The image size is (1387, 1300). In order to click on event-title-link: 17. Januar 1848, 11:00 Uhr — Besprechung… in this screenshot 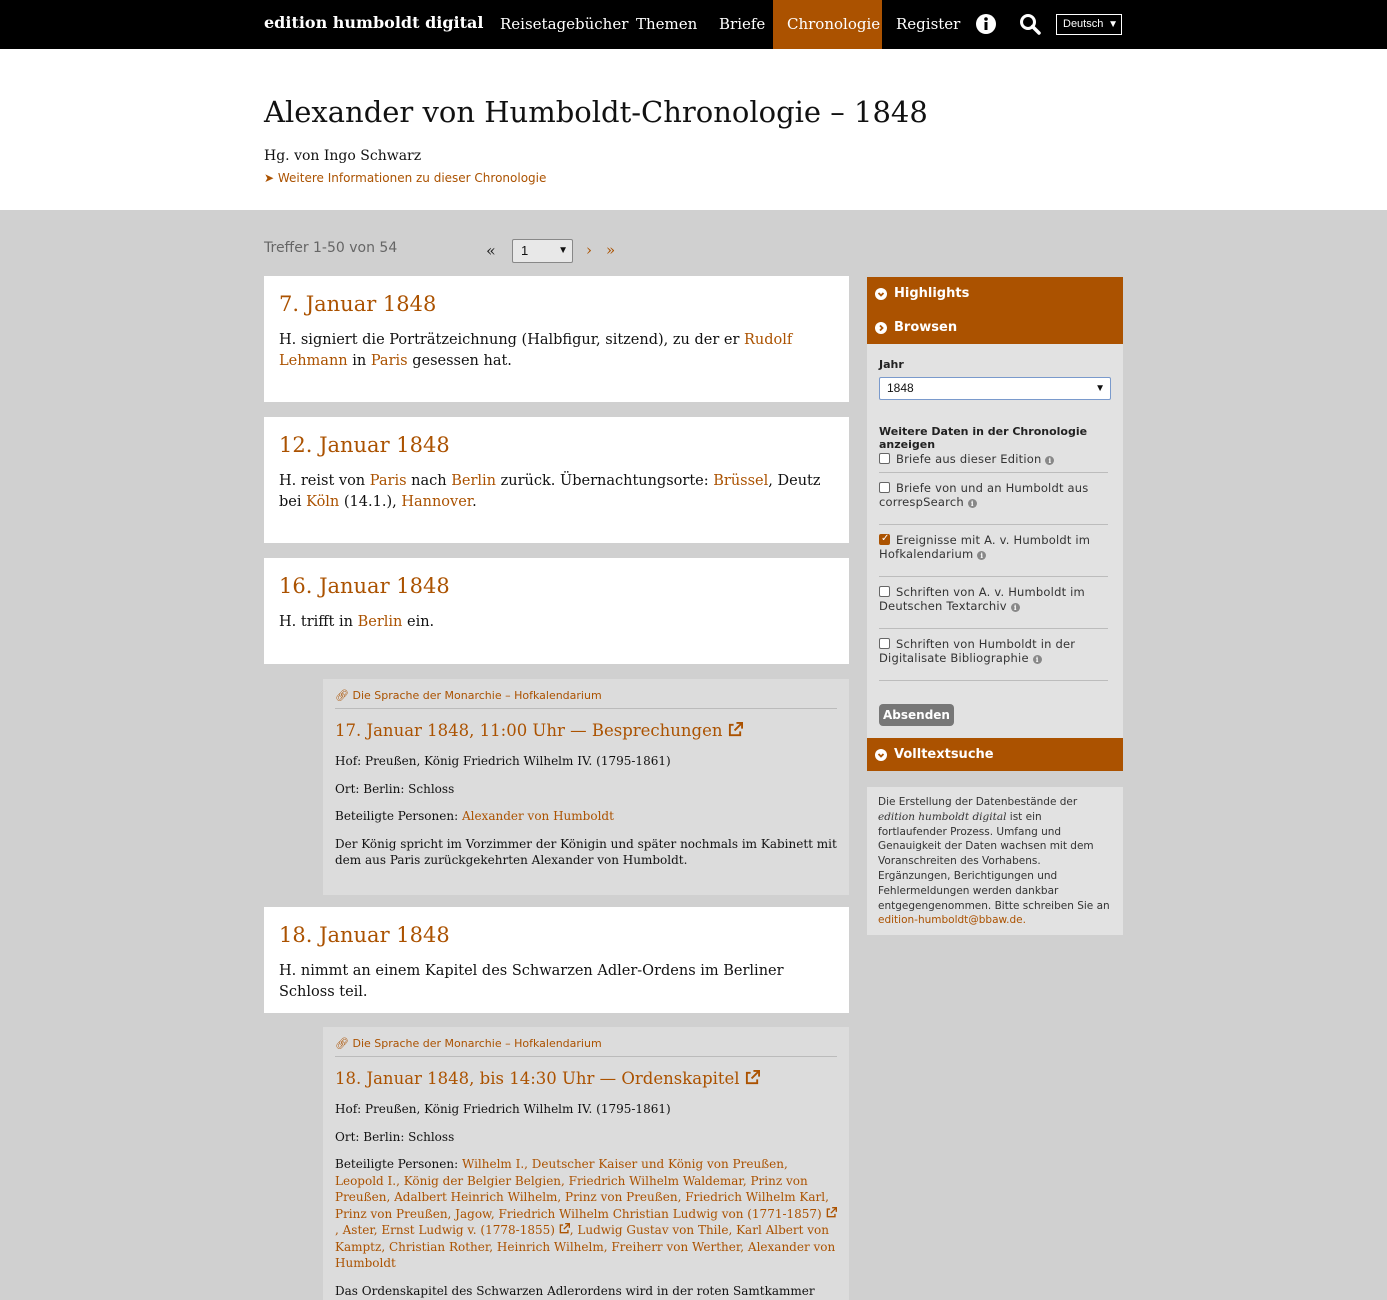, I will do `click(586, 730)`.